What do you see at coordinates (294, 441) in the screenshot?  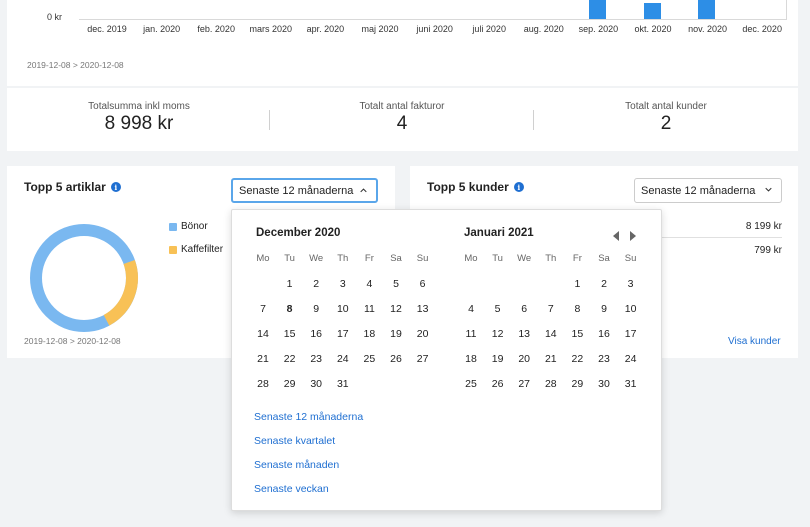 I see `preset-last-quarter: Senaste kvartalet` at bounding box center [294, 441].